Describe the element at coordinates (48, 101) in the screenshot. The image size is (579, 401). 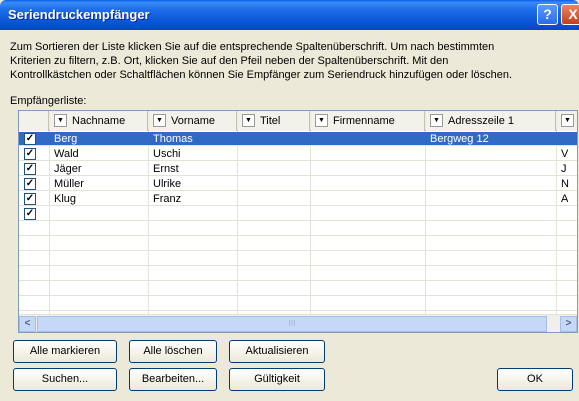
I see `recipient-list-label: Empfängerliste:` at that location.